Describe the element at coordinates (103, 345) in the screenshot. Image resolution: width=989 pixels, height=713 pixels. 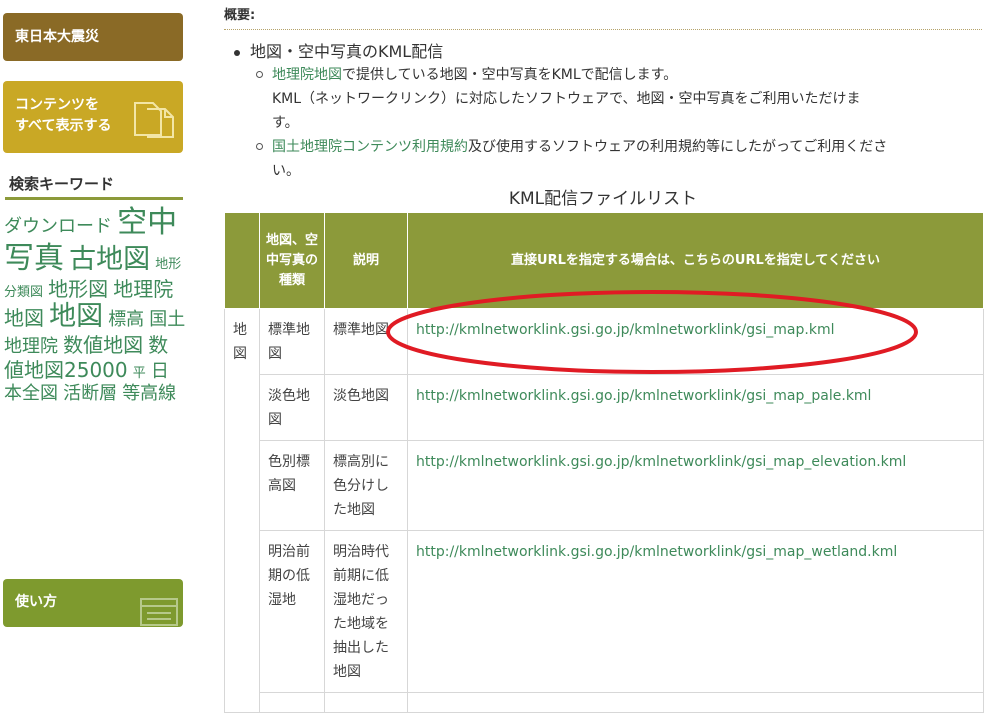
I see `keyword-tag: 数値地図` at that location.